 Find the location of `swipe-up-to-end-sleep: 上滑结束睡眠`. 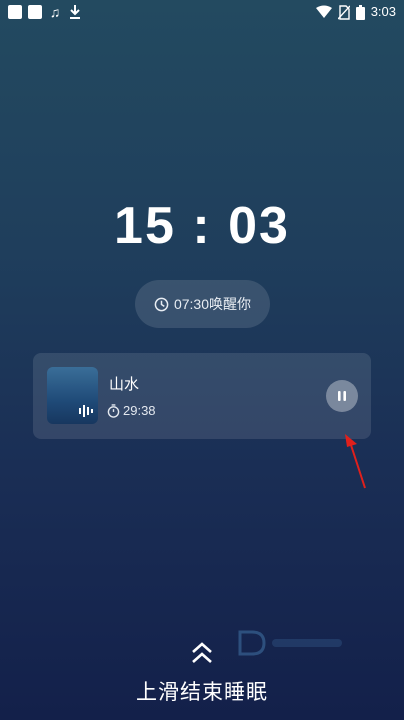

swipe-up-to-end-sleep: 上滑结束睡眠 is located at coordinates (202, 691).